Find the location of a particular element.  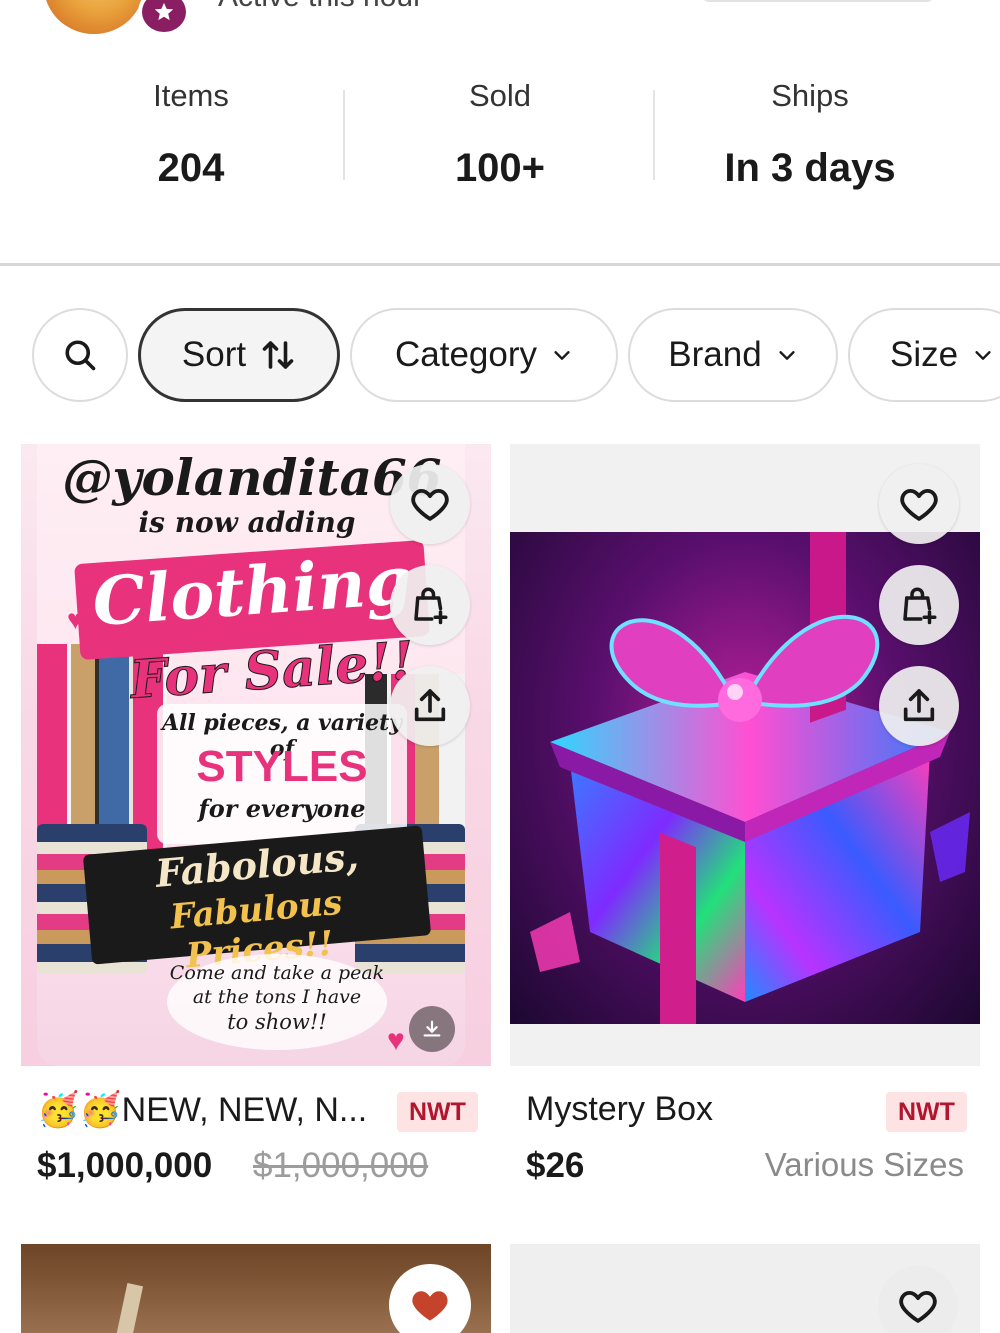

price-row: $1,000,000 $1,000,000 is located at coordinates (256, 1171).